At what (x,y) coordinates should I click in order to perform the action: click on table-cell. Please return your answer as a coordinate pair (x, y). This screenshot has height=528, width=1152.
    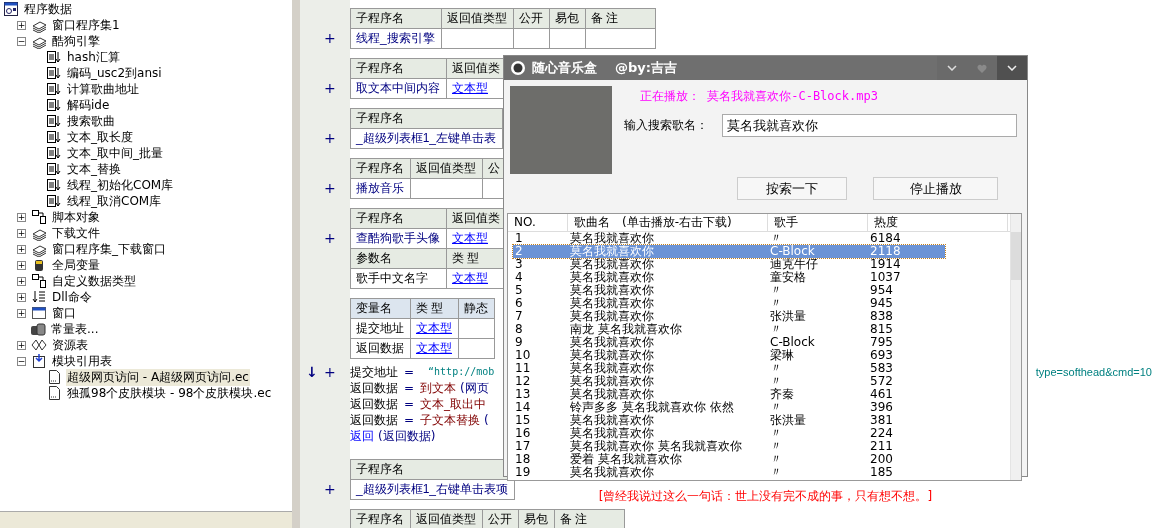
    Looking at the image, I should click on (567, 39).